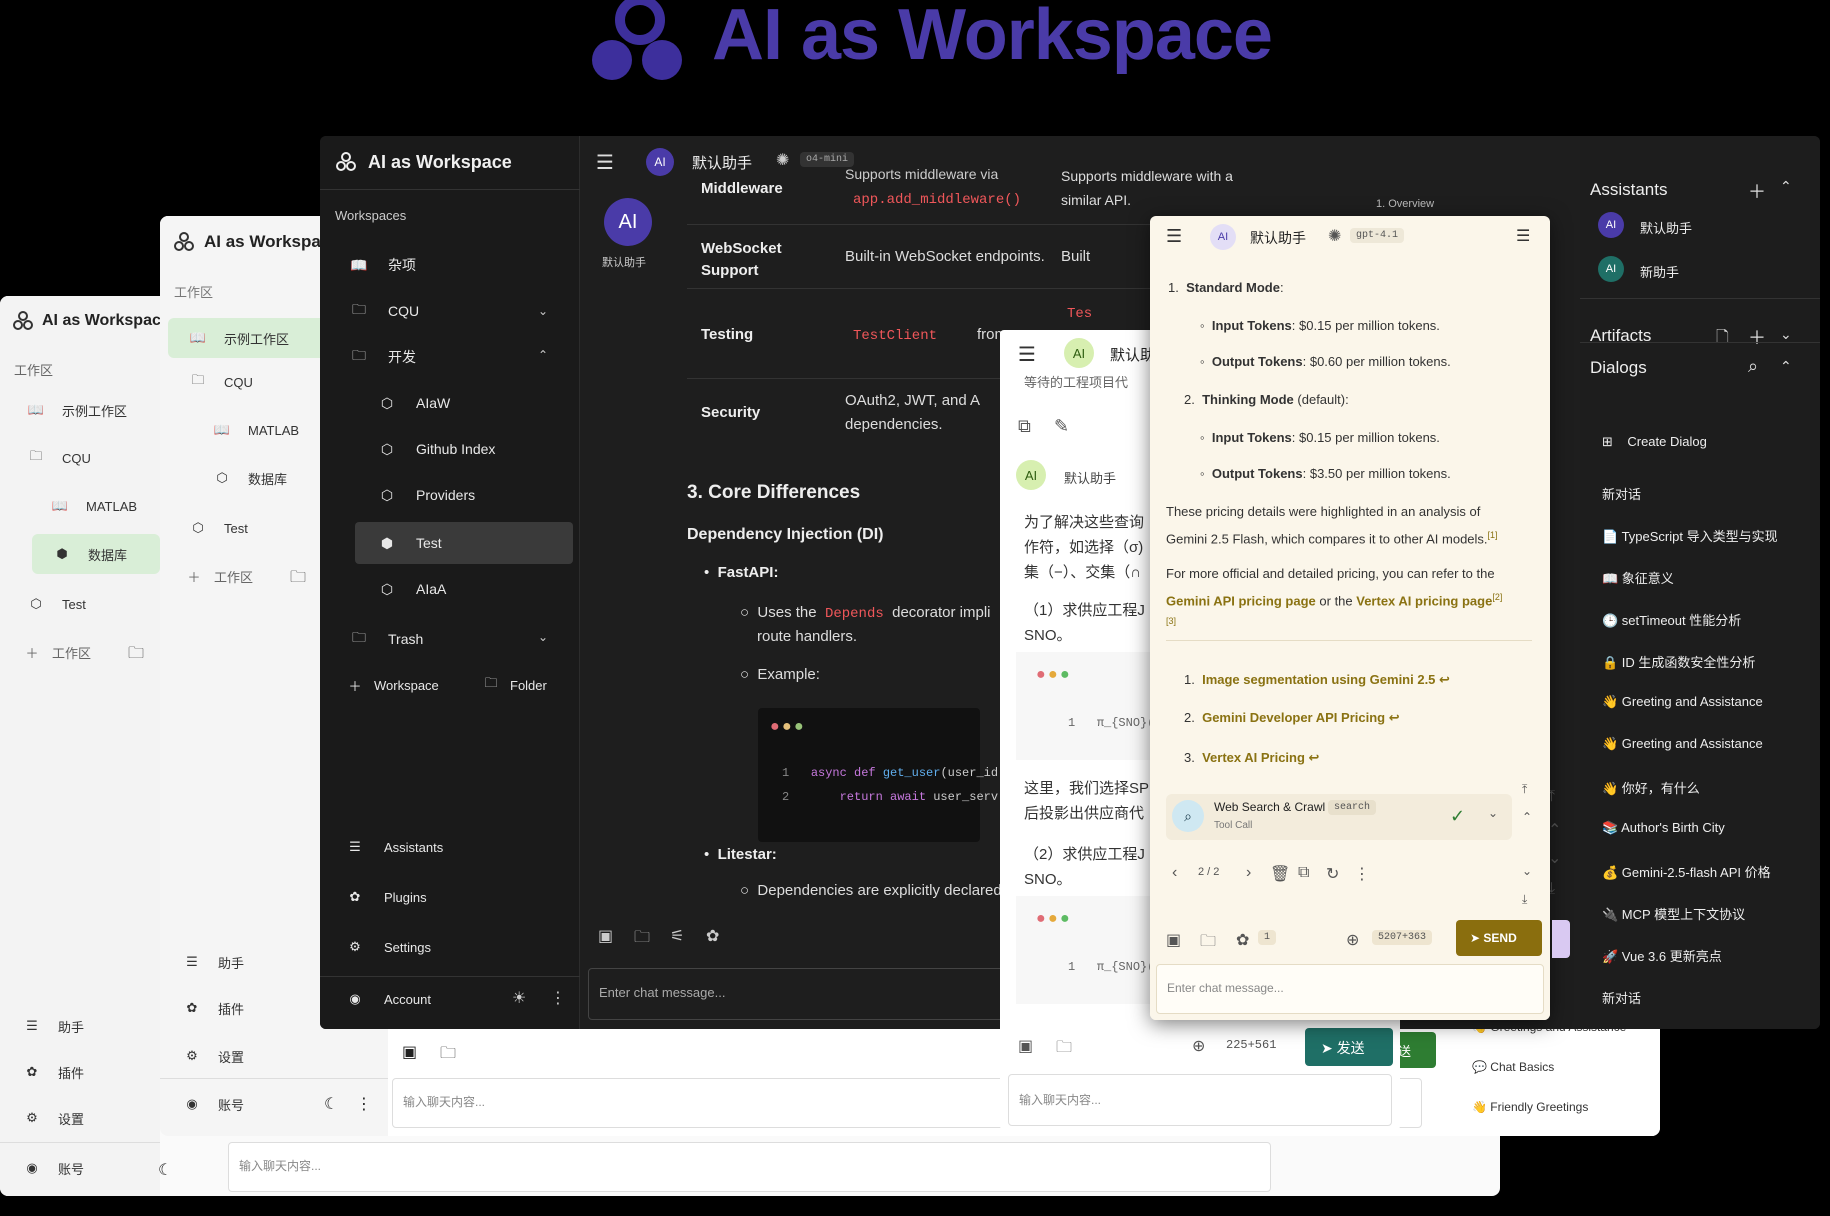 This screenshot has width=1830, height=1216. I want to click on nav-settings: ⚙ 设置, so click(213, 1056).